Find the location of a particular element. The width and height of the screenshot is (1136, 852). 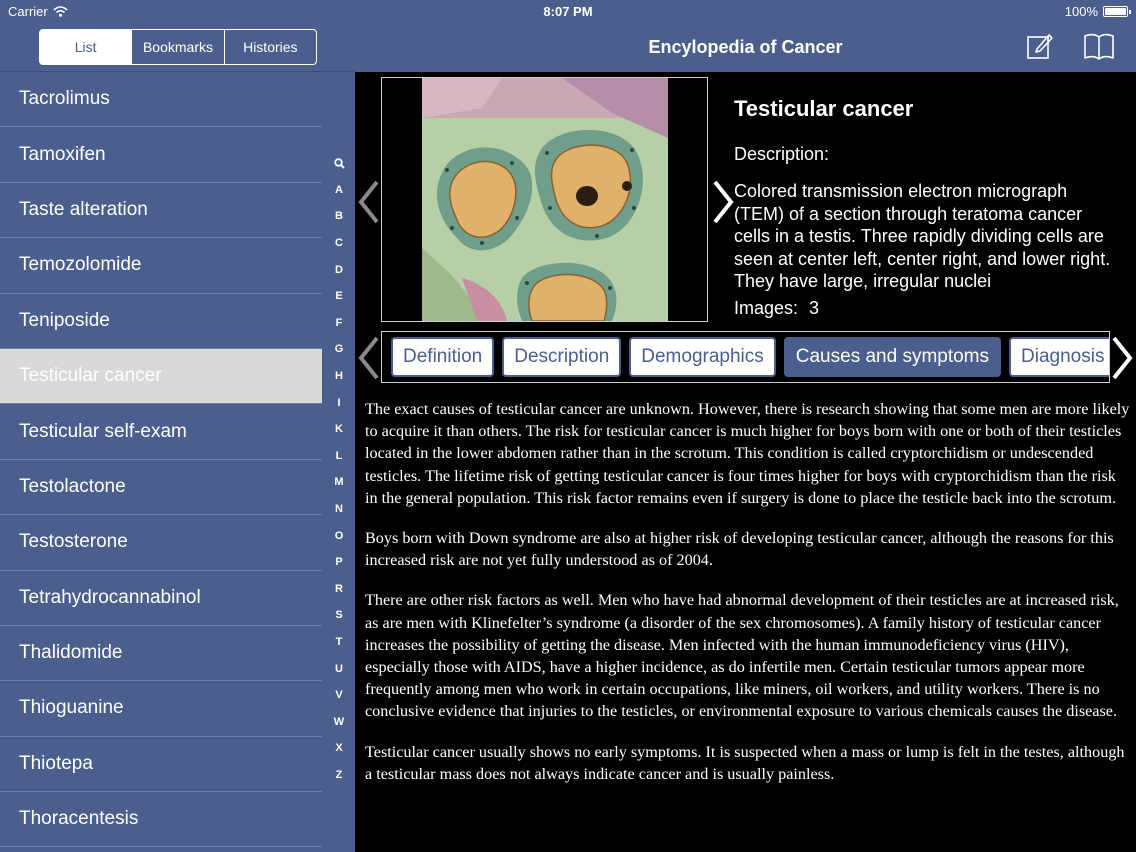

list-item: Testosterone is located at coordinates (161, 543).